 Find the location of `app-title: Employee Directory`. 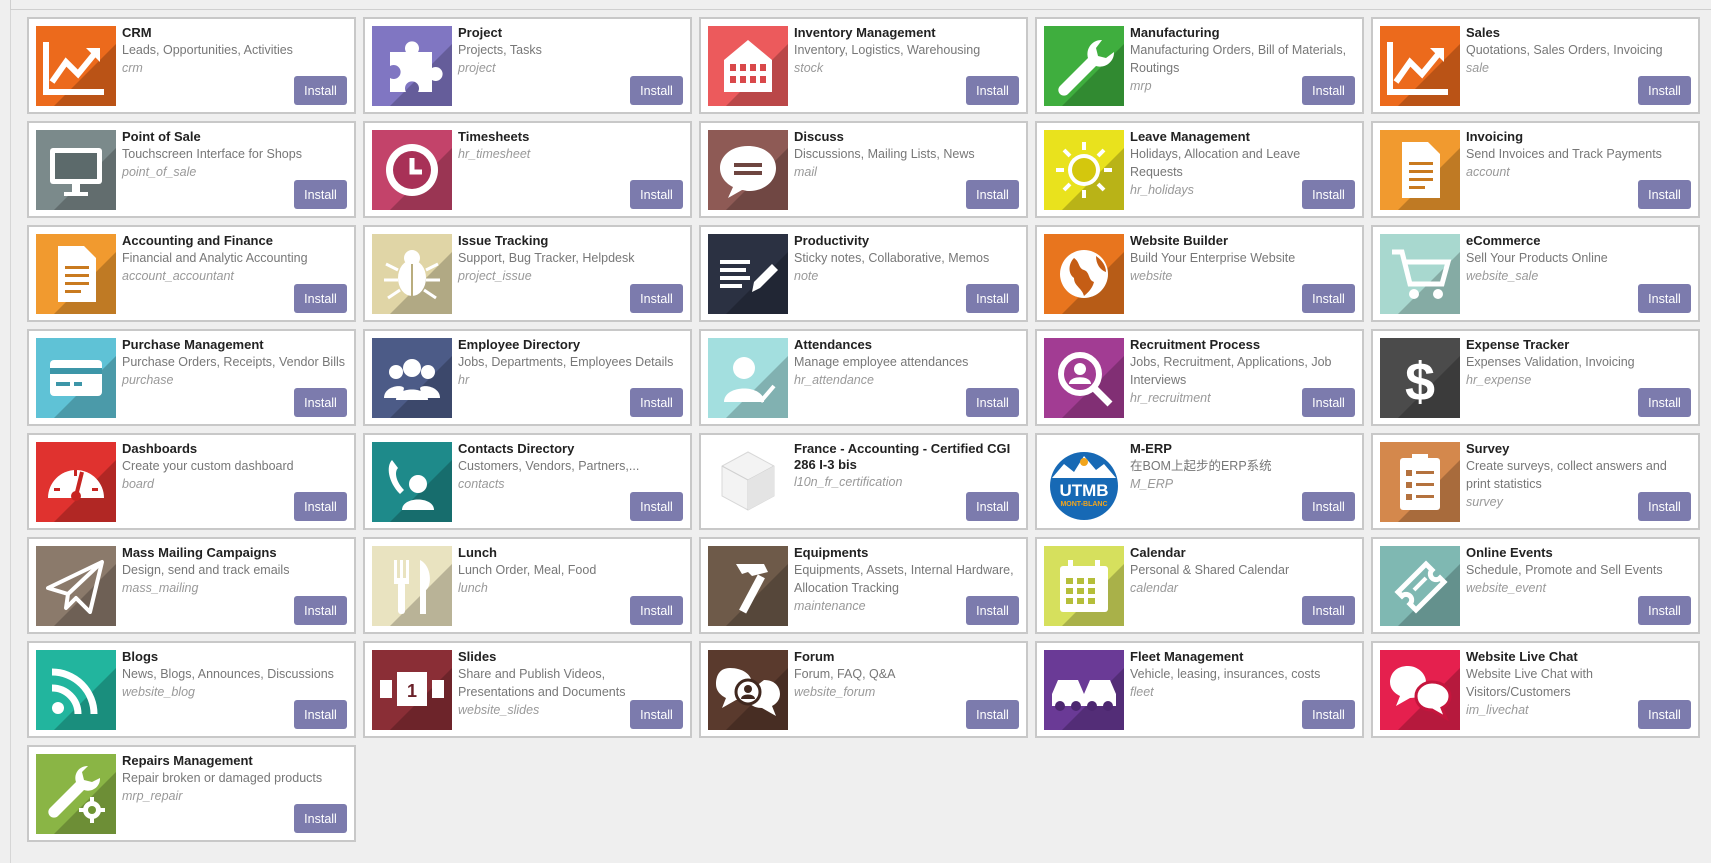

app-title: Employee Directory is located at coordinates (519, 344).